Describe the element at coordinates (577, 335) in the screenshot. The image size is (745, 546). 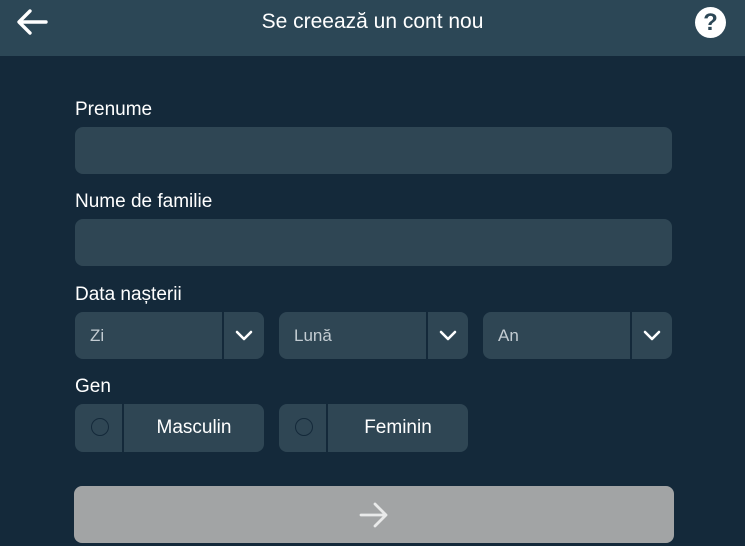
I see `year-select: An` at that location.